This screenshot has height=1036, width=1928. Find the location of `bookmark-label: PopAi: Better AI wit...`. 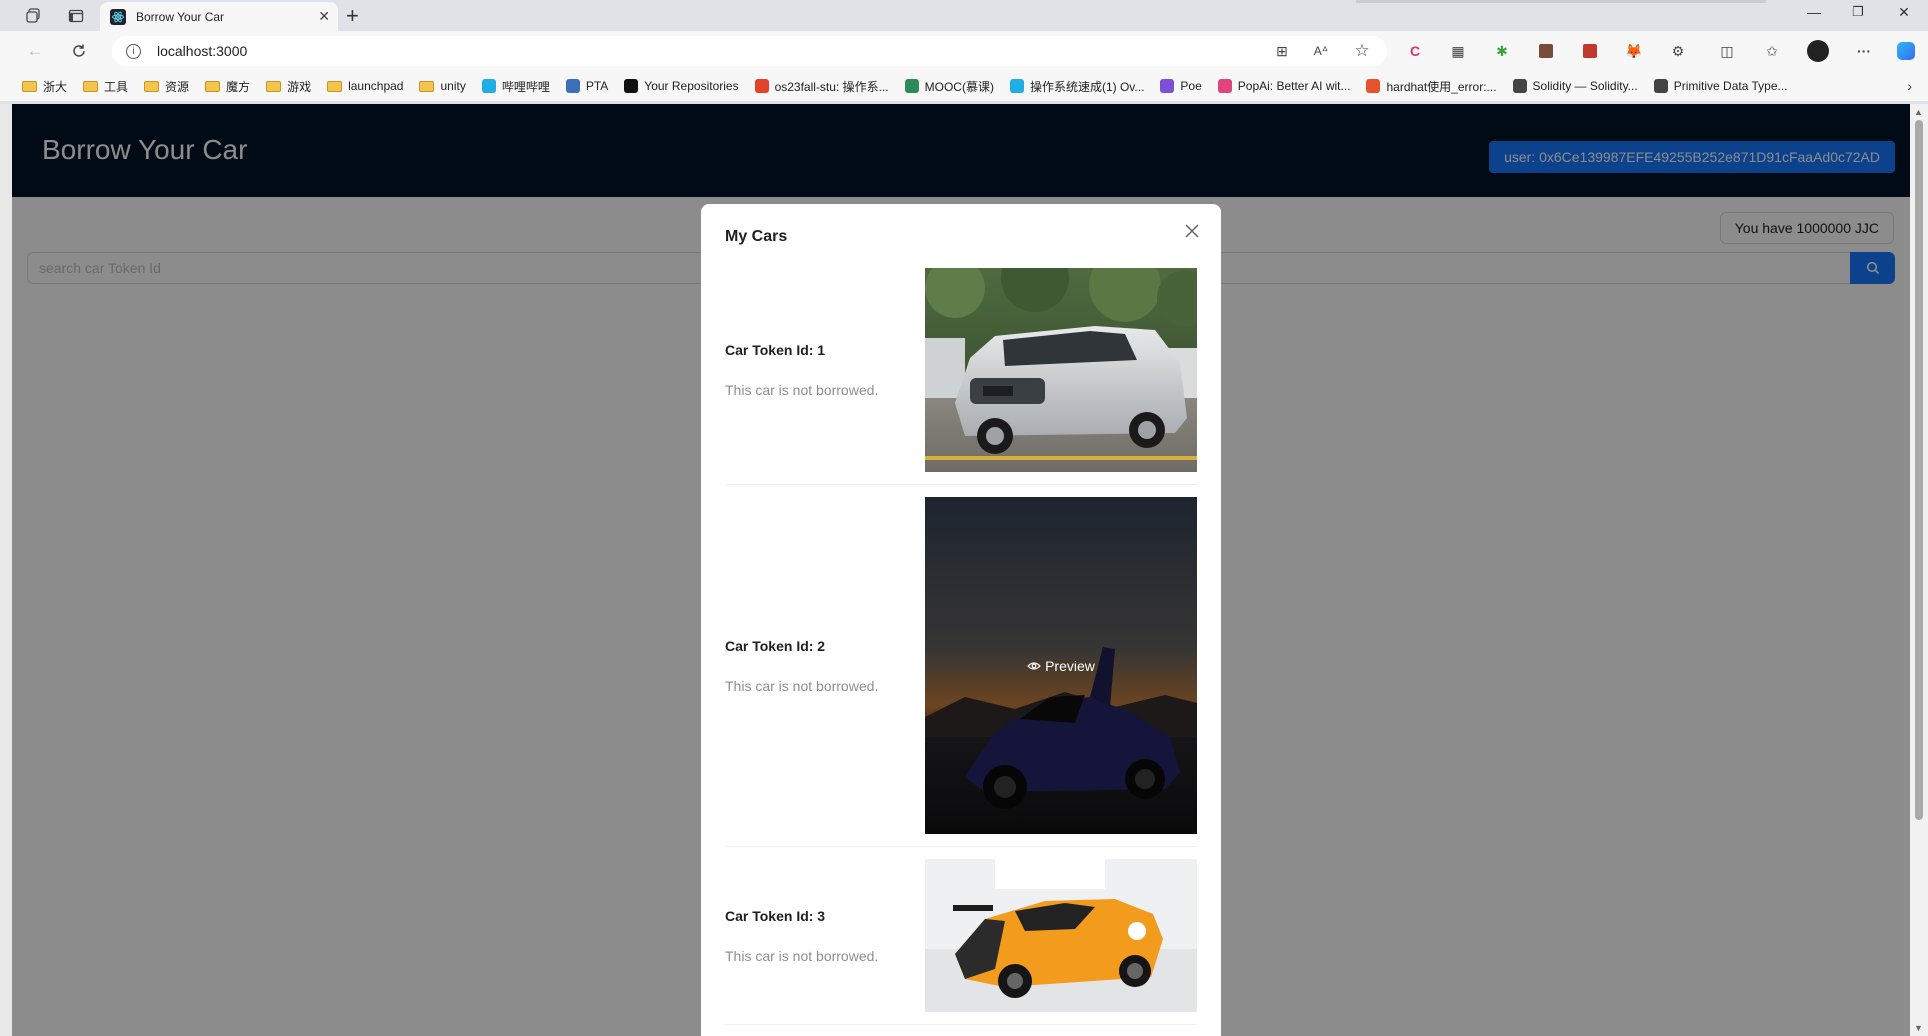

bookmark-label: PopAi: Better AI wit... is located at coordinates (1294, 86).